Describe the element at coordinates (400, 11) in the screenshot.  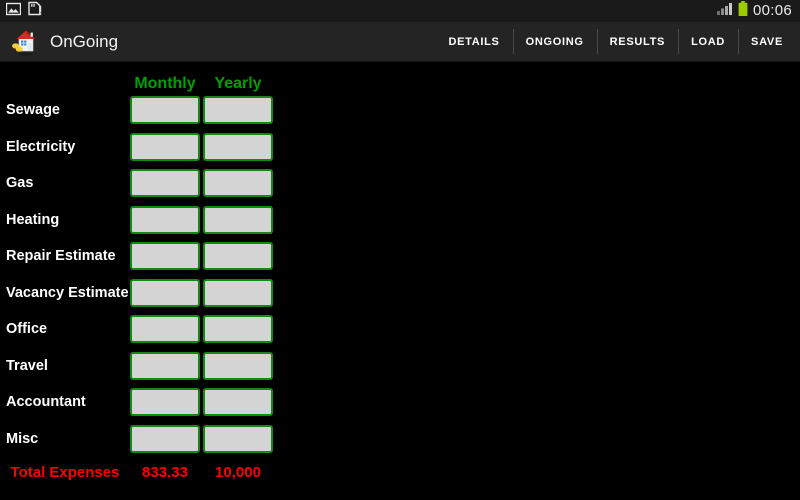
I see `status-bar: 00:06` at that location.